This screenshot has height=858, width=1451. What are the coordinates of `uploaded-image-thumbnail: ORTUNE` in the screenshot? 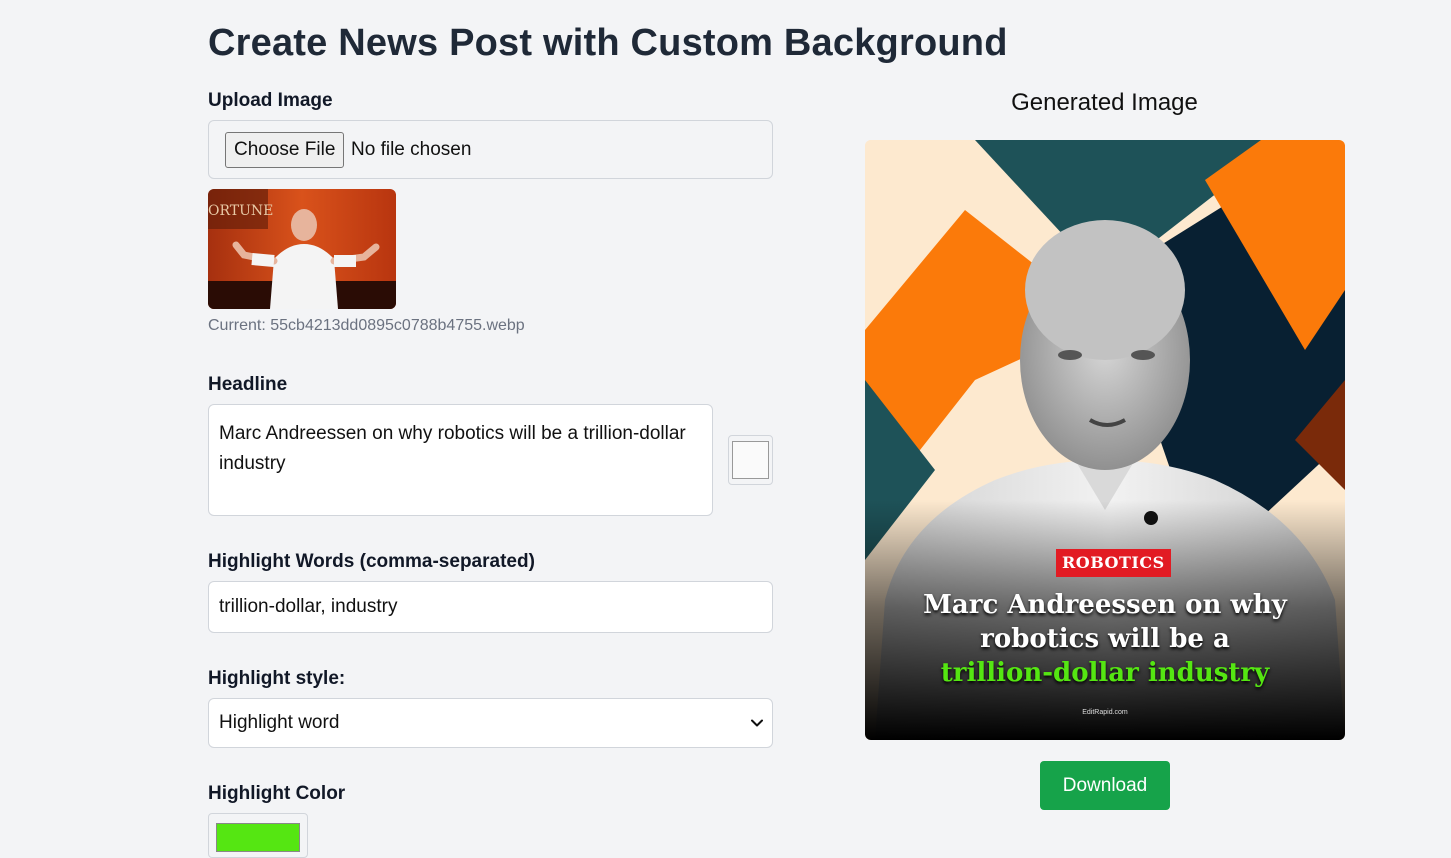 It's located at (302, 249).